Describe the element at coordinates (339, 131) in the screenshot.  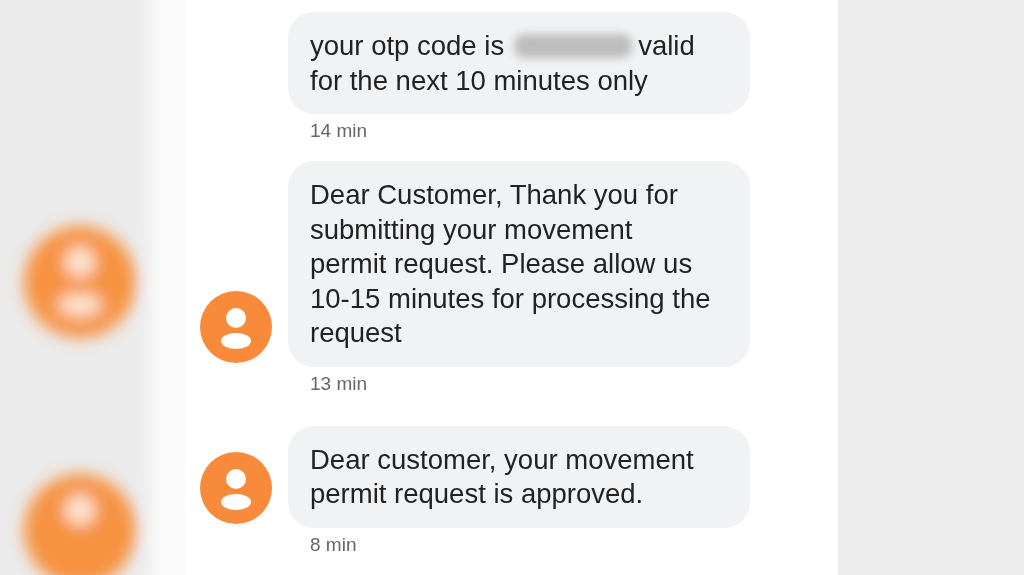
I see `message-time: 14 min` at that location.